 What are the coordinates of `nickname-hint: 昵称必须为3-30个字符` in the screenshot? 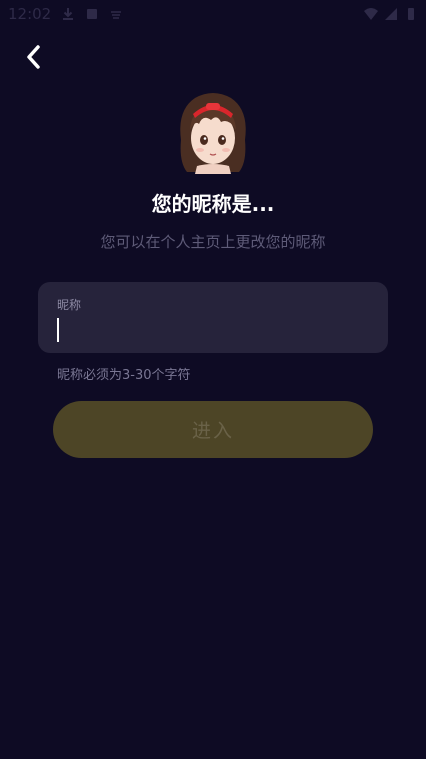 It's located at (124, 375).